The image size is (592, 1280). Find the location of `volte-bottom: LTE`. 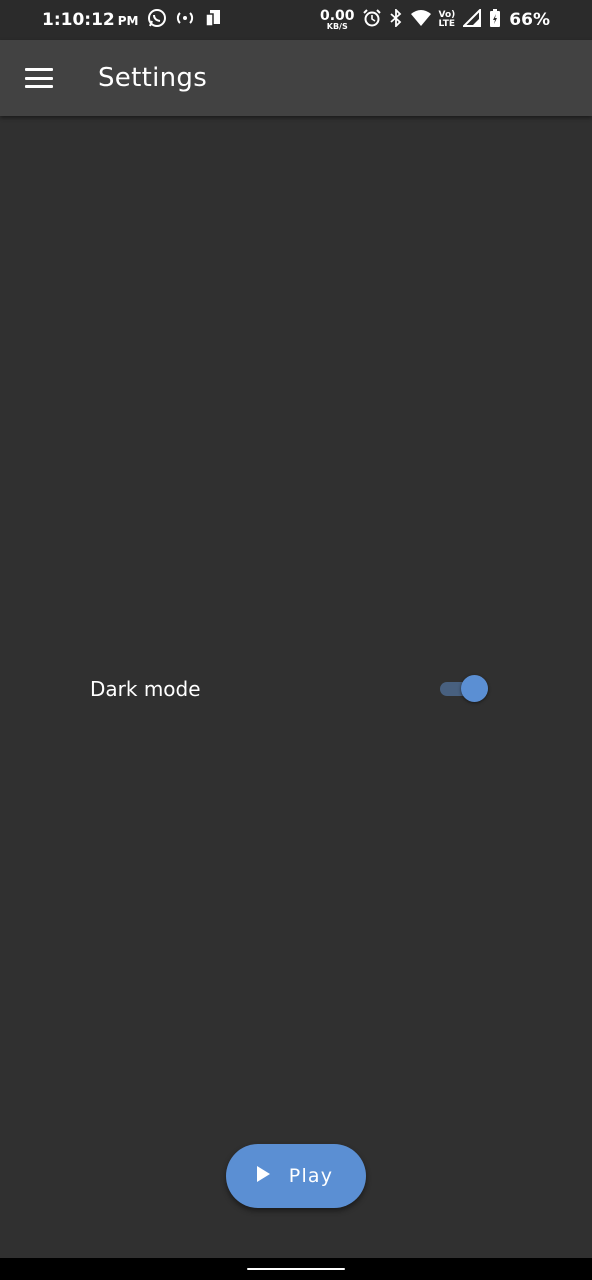

volte-bottom: LTE is located at coordinates (447, 24).